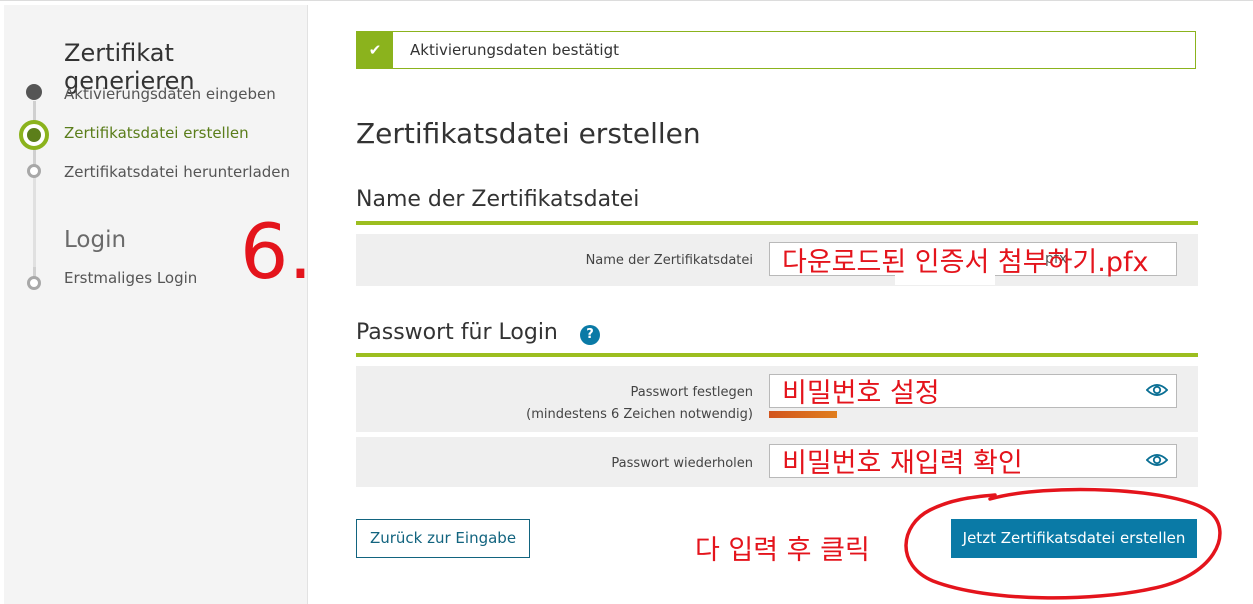 Image resolution: width=1253 pixels, height=604 pixels. What do you see at coordinates (639, 414) in the screenshot?
I see `password-hint: (mindestens 6 Zeichen notwendig)` at bounding box center [639, 414].